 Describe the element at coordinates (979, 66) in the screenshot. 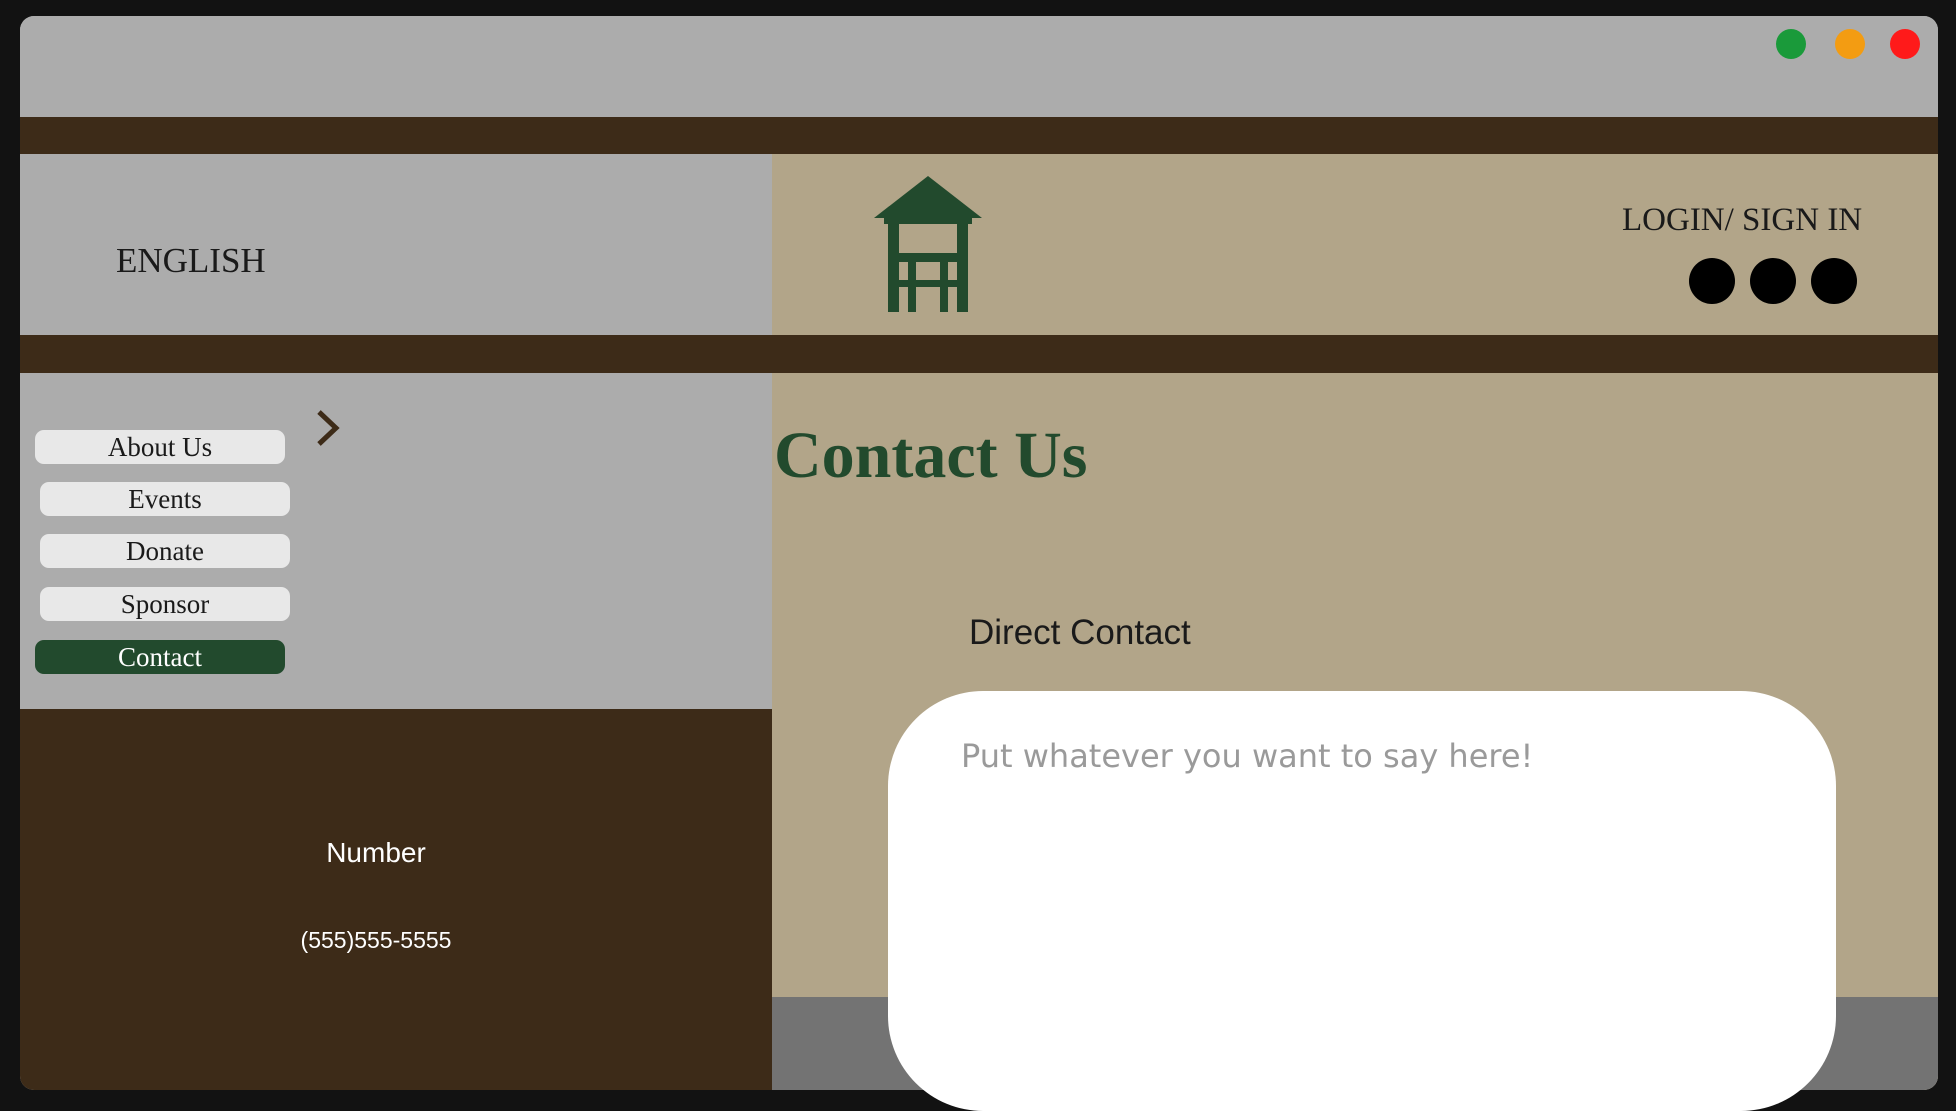

I see `title-bar` at that location.